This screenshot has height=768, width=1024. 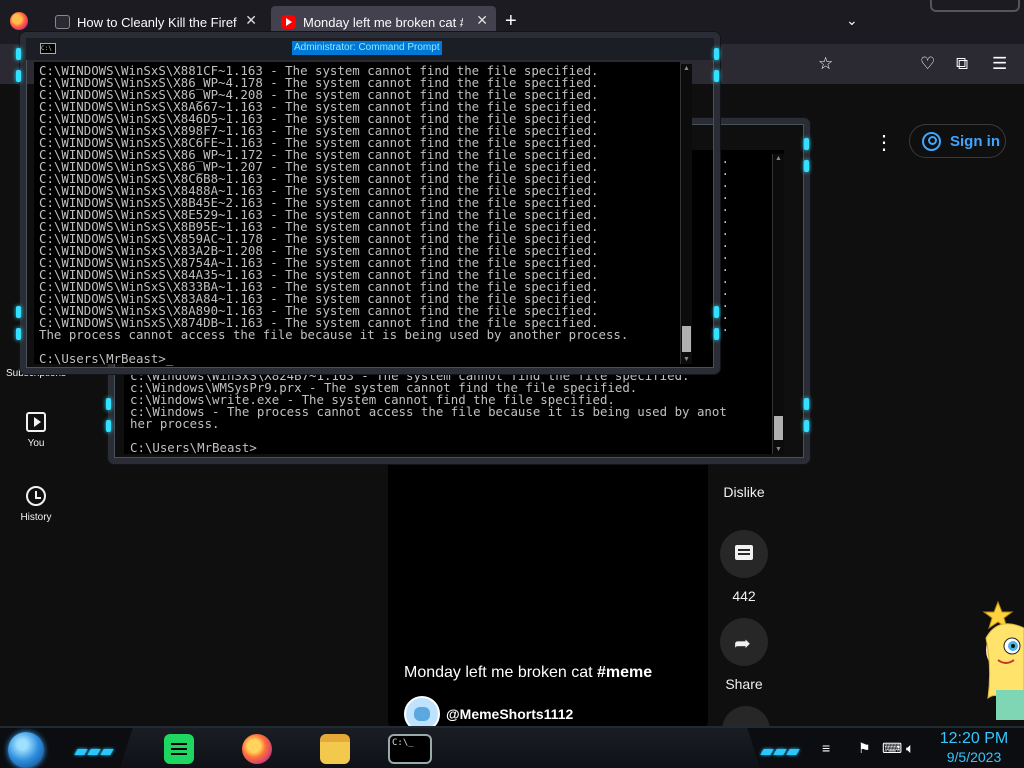 I want to click on account-icon, so click(x=931, y=141).